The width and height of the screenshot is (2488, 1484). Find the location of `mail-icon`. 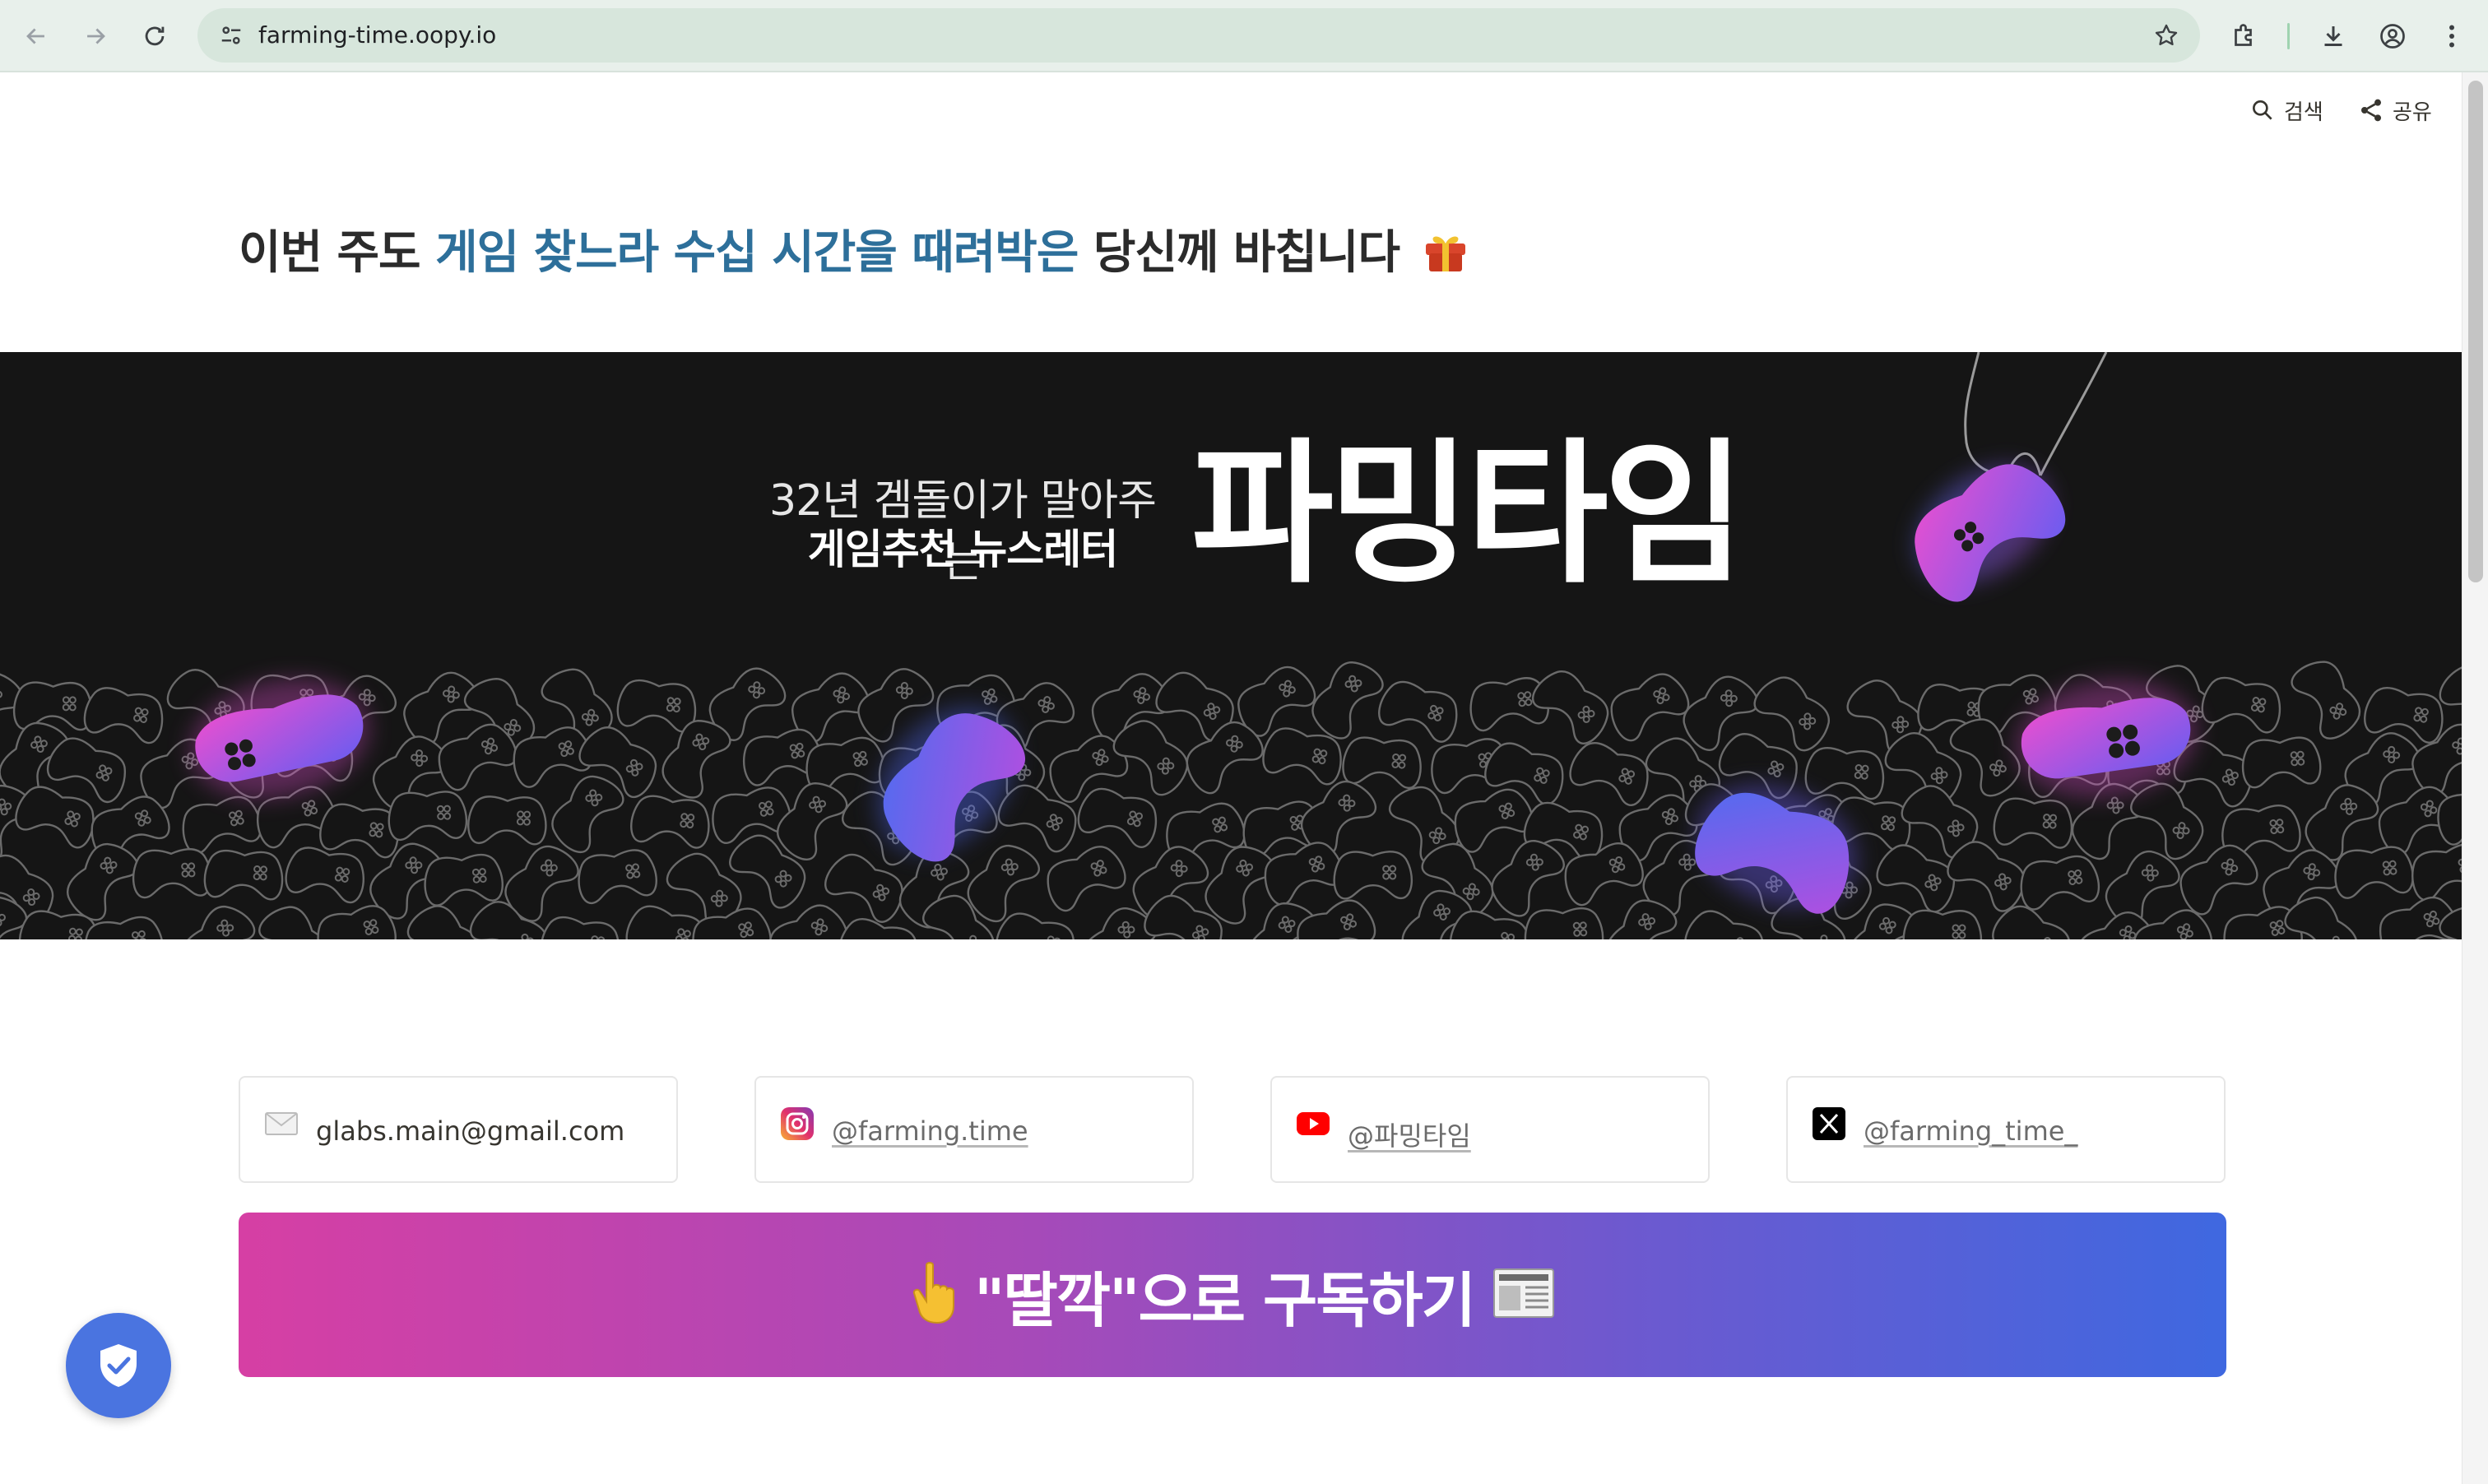

mail-icon is located at coordinates (281, 1124).